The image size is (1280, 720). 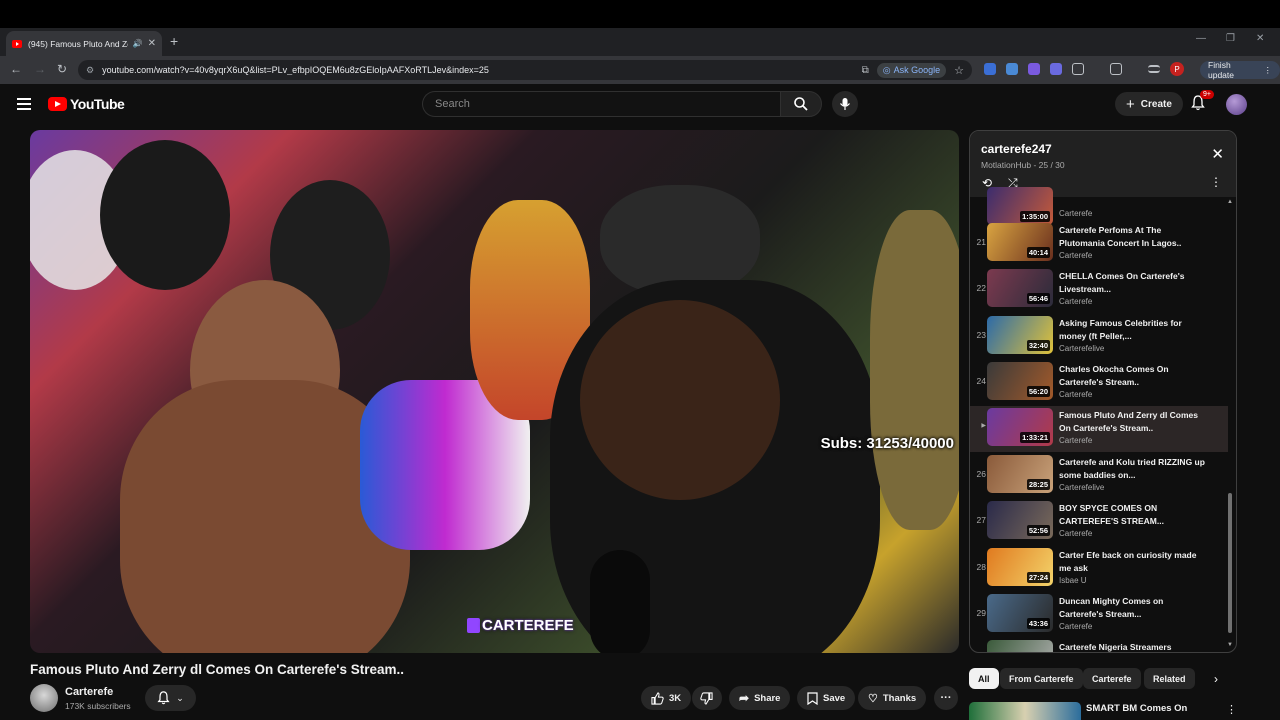 I want to click on voice-search-button, so click(x=845, y=104).